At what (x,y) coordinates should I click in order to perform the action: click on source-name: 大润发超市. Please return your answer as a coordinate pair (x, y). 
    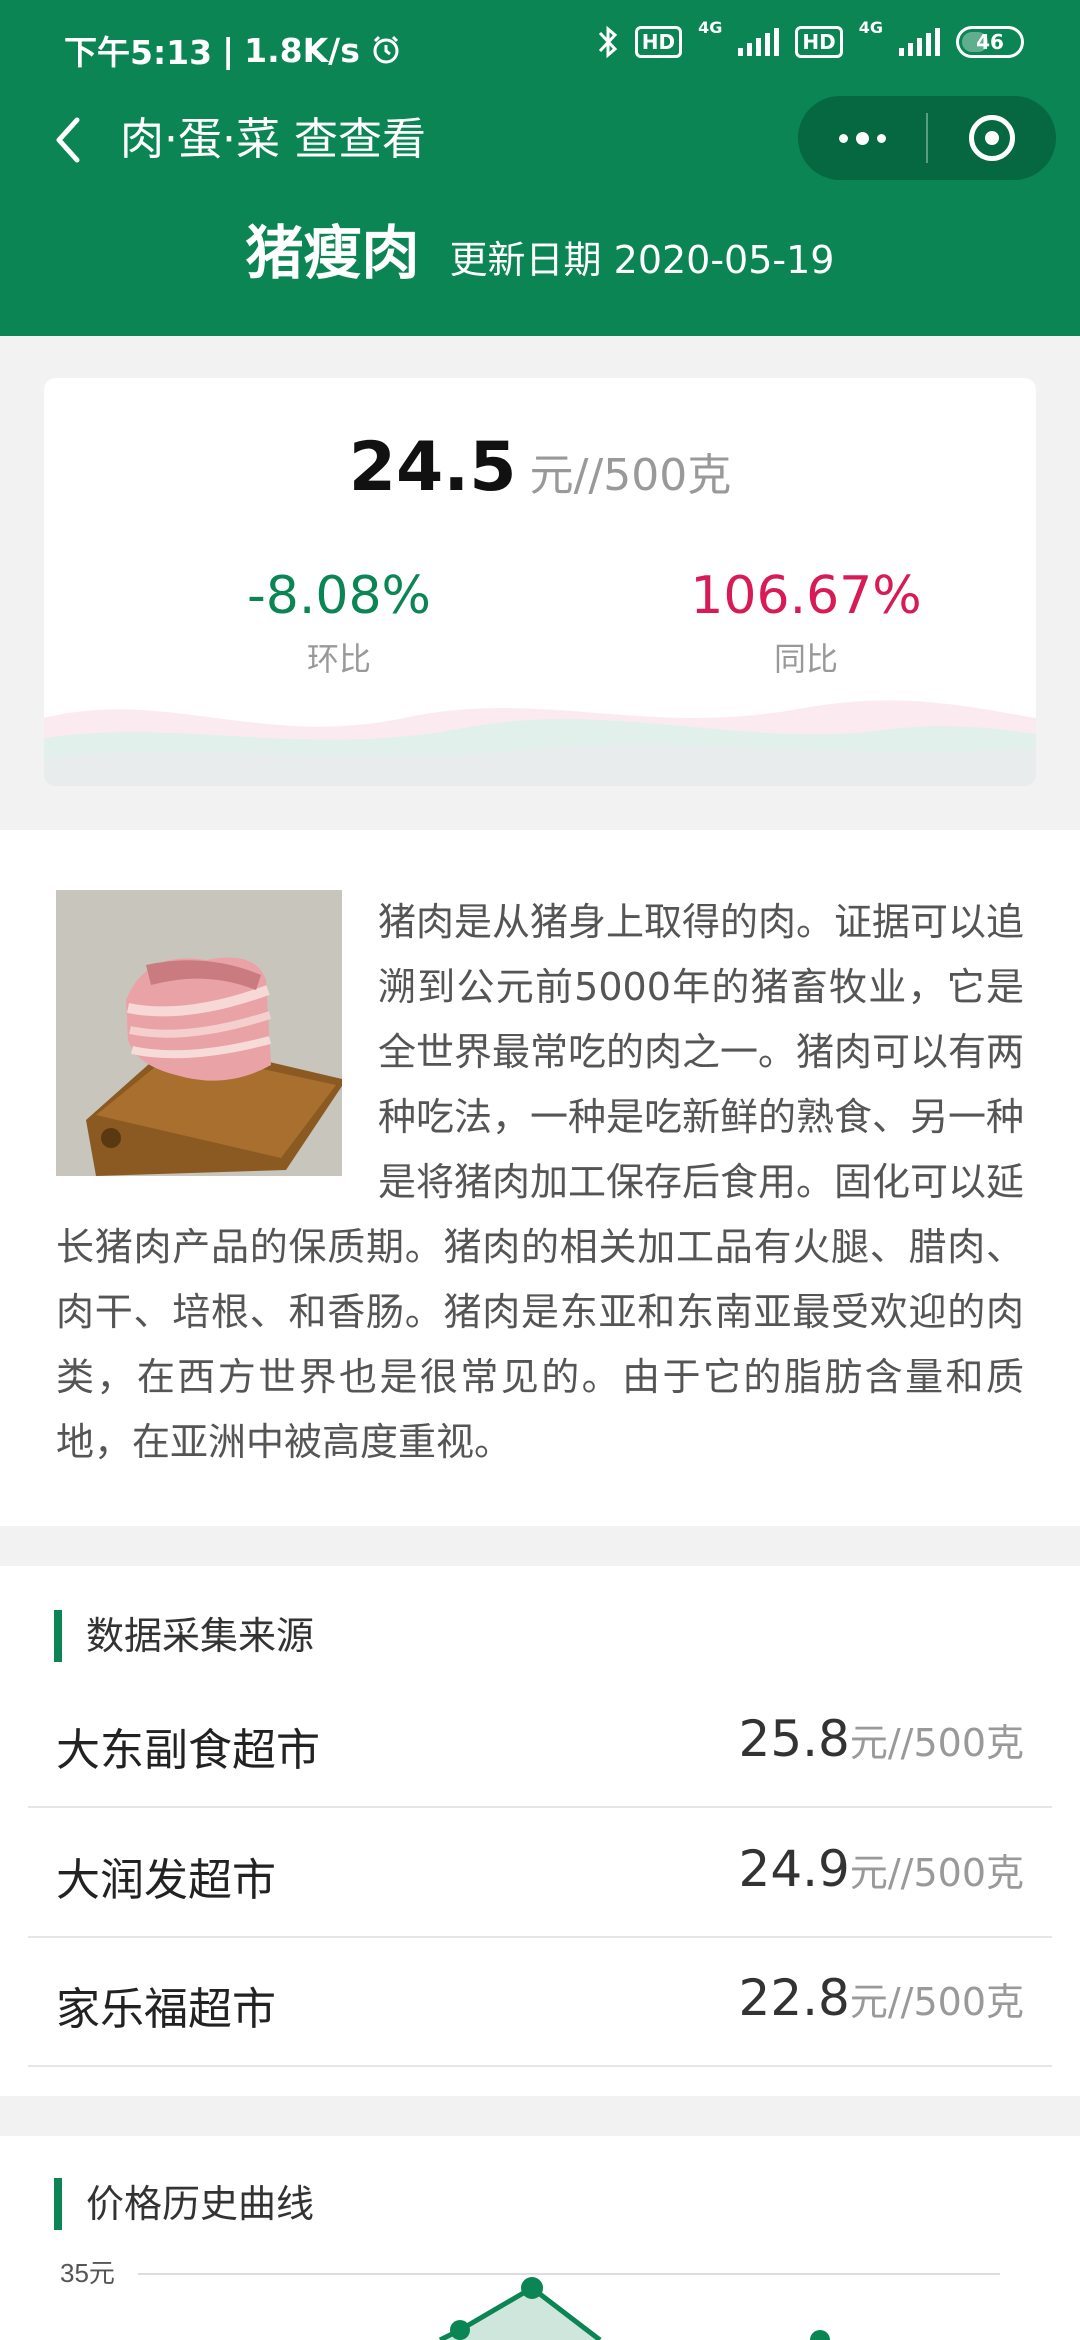
    Looking at the image, I should click on (166, 1880).